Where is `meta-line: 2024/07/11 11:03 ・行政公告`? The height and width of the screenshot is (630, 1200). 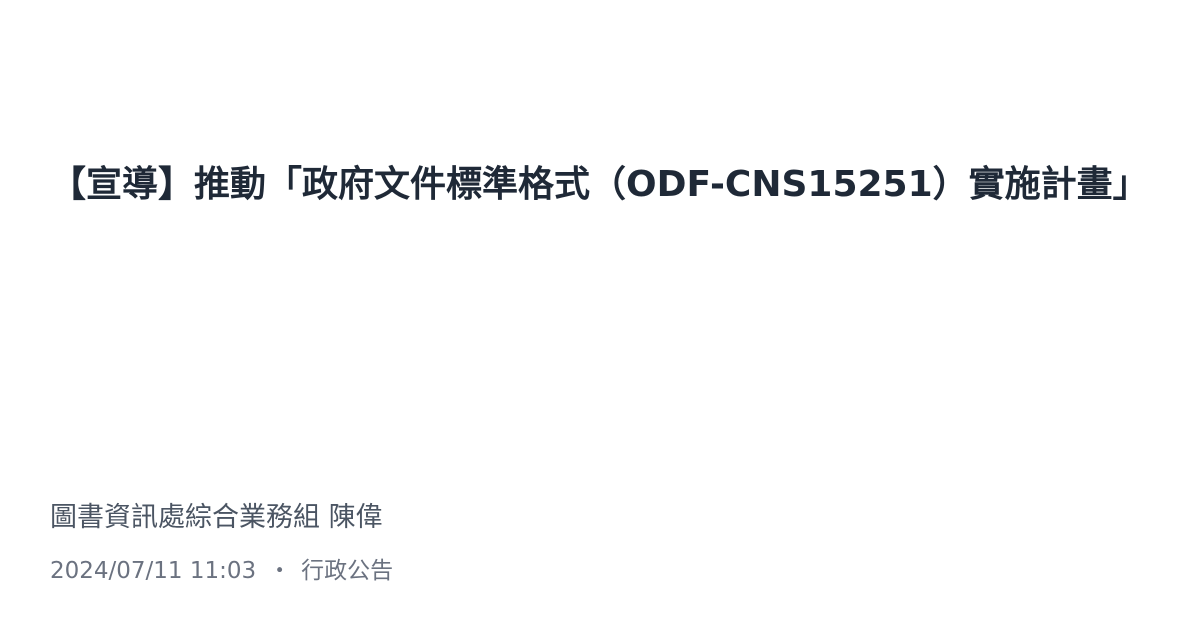
meta-line: 2024/07/11 11:03 ・行政公告 is located at coordinates (221, 571).